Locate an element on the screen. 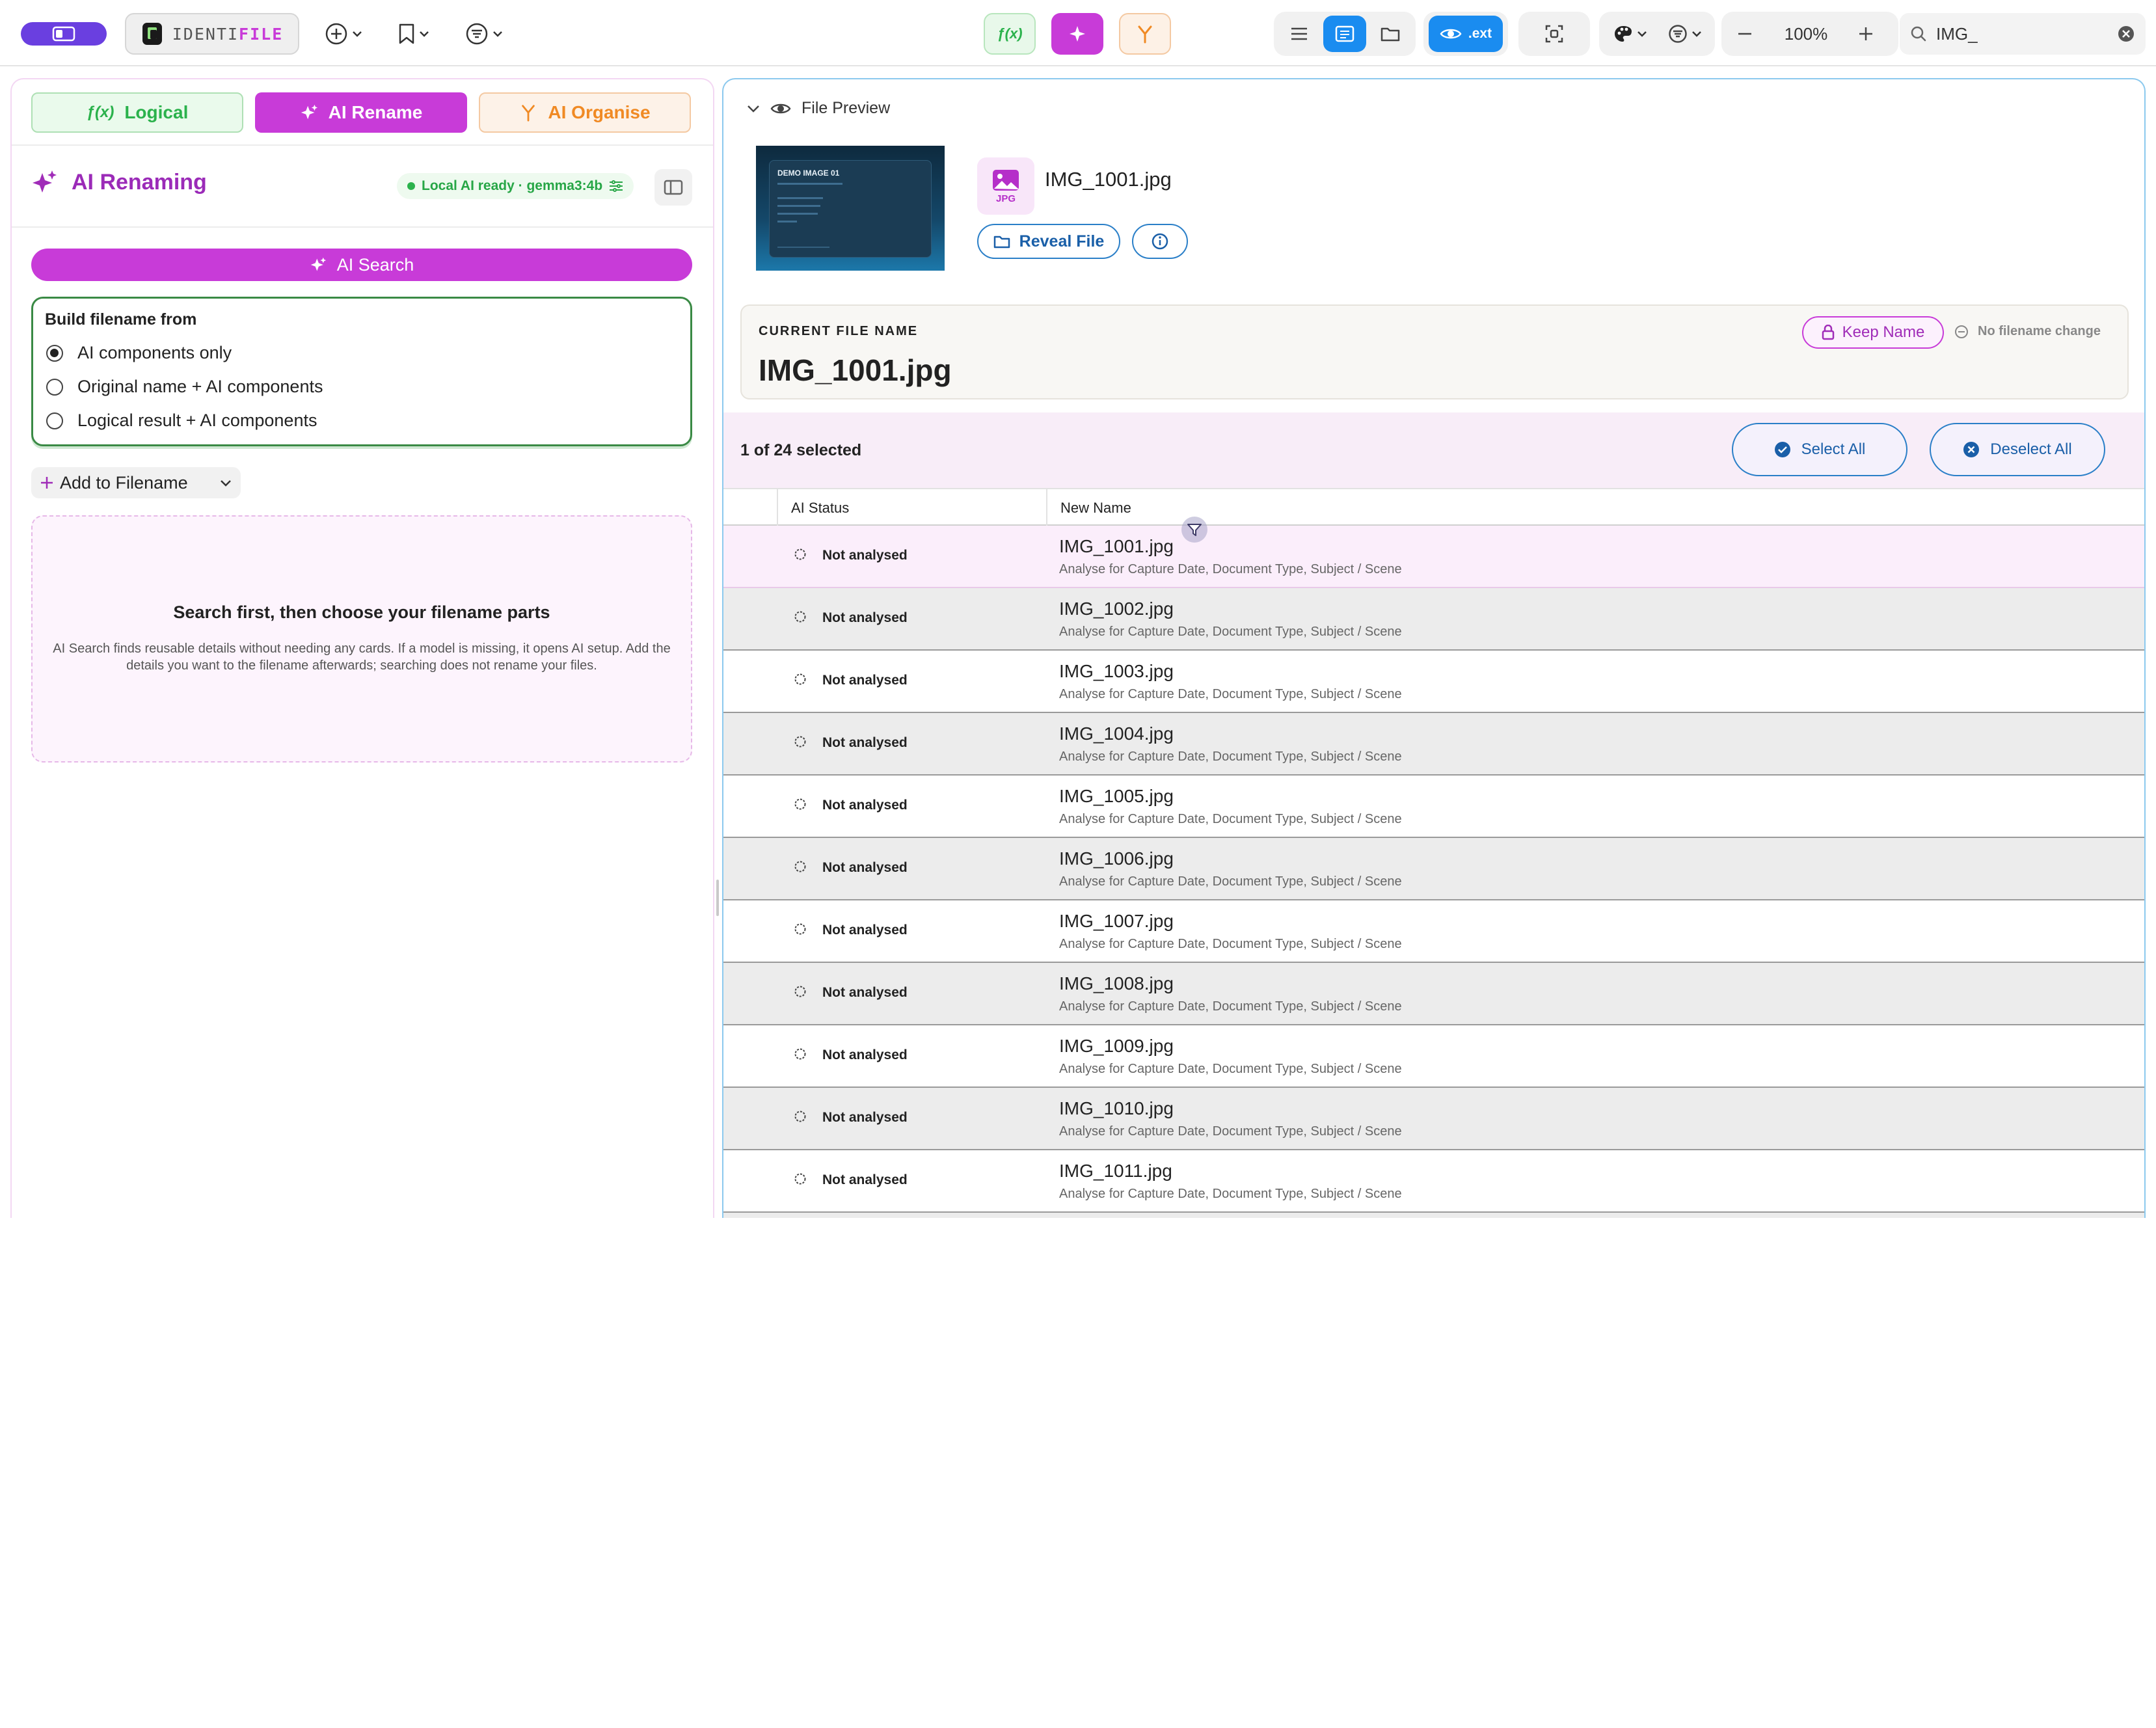  file-thumbnail: DEMO IMAGE 01 is located at coordinates (850, 208).